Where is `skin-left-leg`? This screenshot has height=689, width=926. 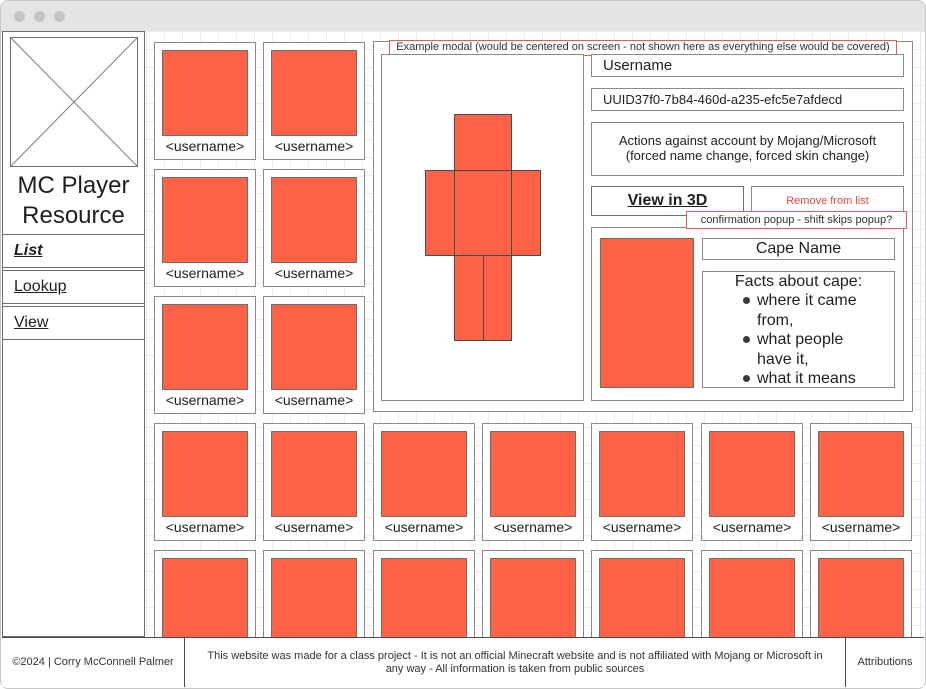 skin-left-leg is located at coordinates (497, 298).